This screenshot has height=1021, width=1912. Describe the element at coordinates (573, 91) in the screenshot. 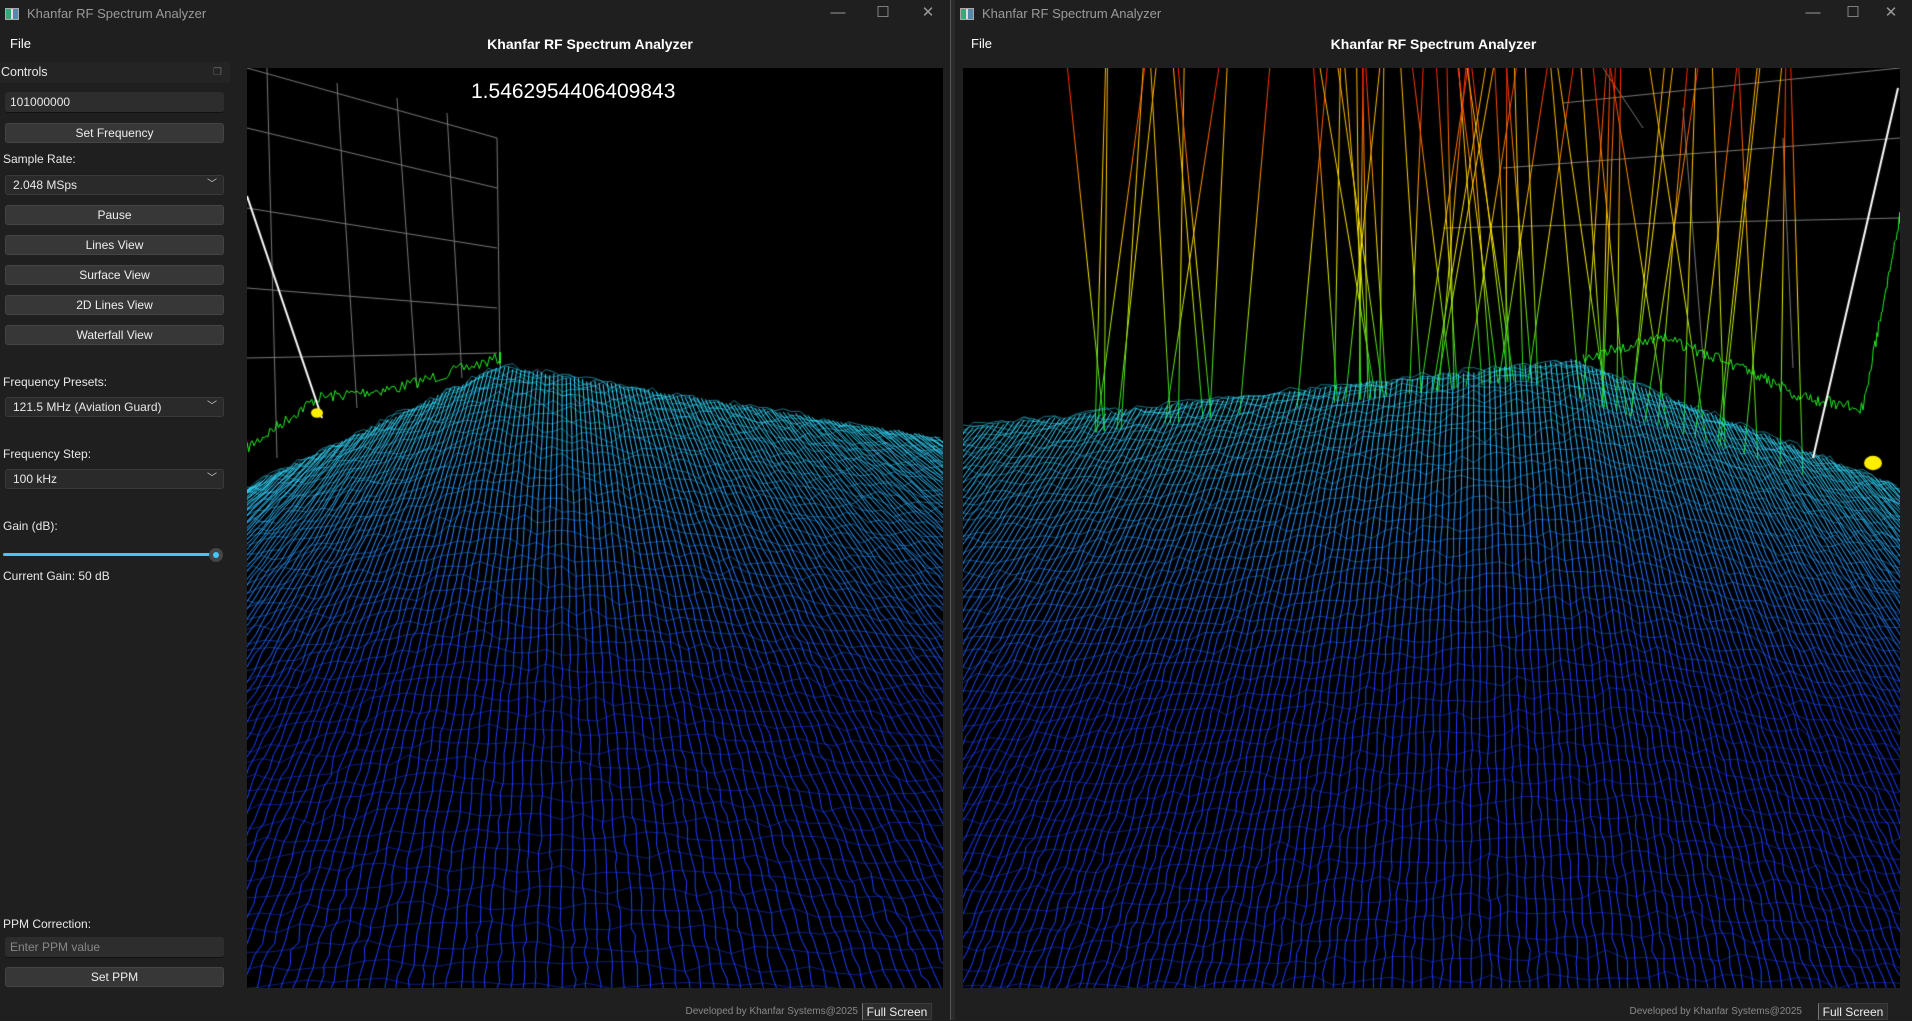

I see `value-readout: 1.5462954406409843` at that location.